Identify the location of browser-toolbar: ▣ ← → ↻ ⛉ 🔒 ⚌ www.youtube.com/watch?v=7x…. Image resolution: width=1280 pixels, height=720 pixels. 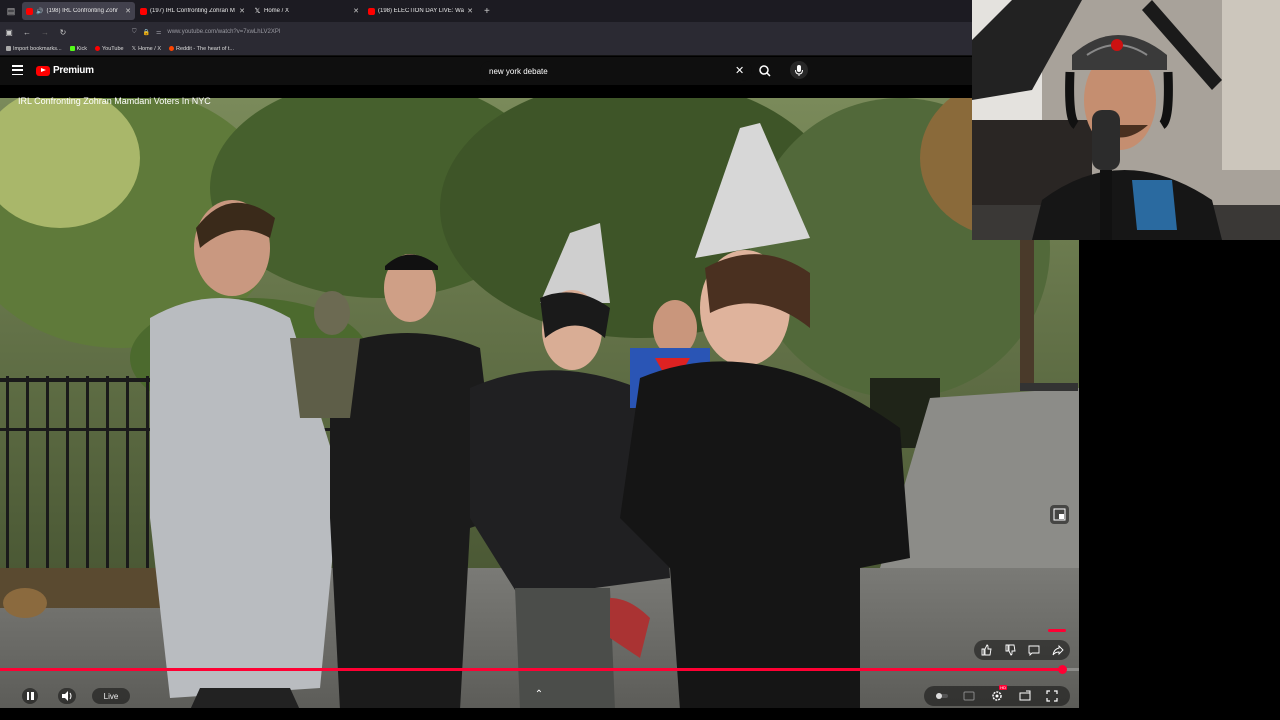
(486, 32).